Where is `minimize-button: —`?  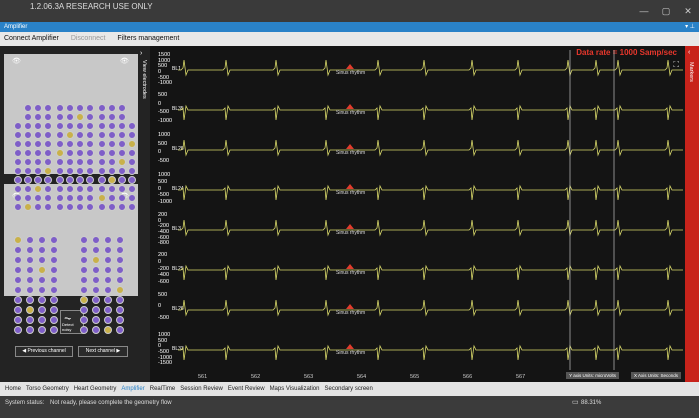 minimize-button: — is located at coordinates (644, 11).